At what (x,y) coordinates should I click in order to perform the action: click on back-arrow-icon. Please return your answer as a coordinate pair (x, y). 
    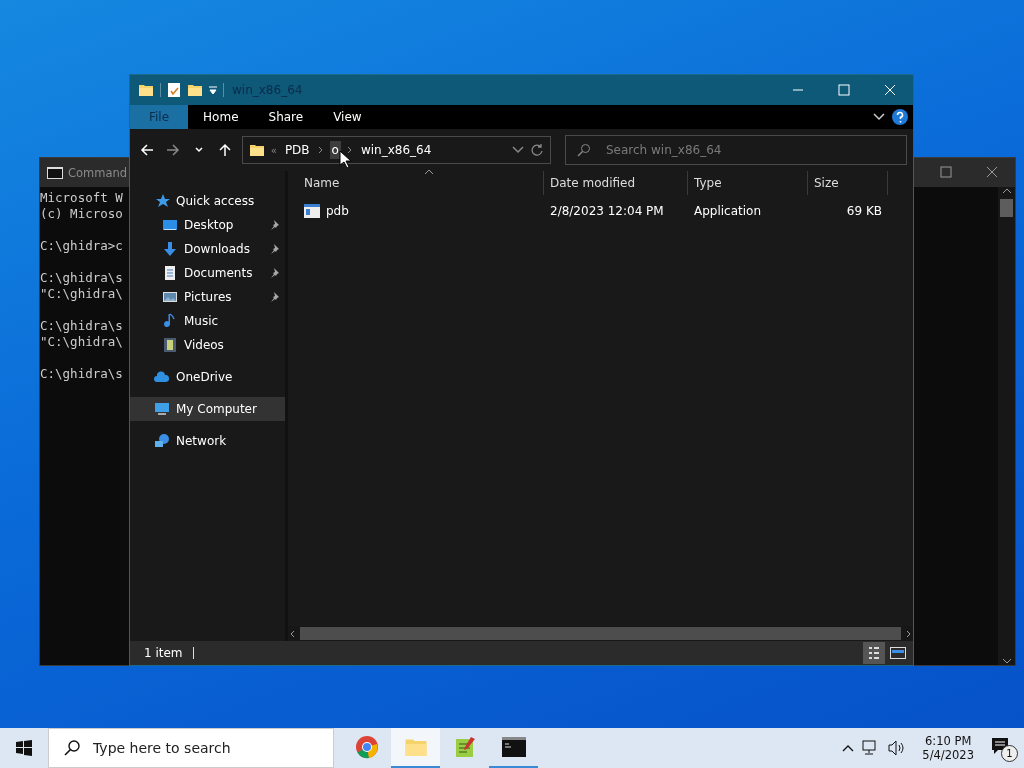
    Looking at the image, I should click on (146, 150).